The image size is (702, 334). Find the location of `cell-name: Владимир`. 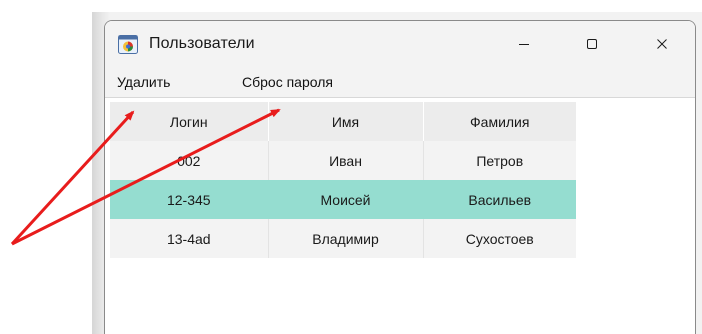

cell-name: Владимир is located at coordinates (346, 238).